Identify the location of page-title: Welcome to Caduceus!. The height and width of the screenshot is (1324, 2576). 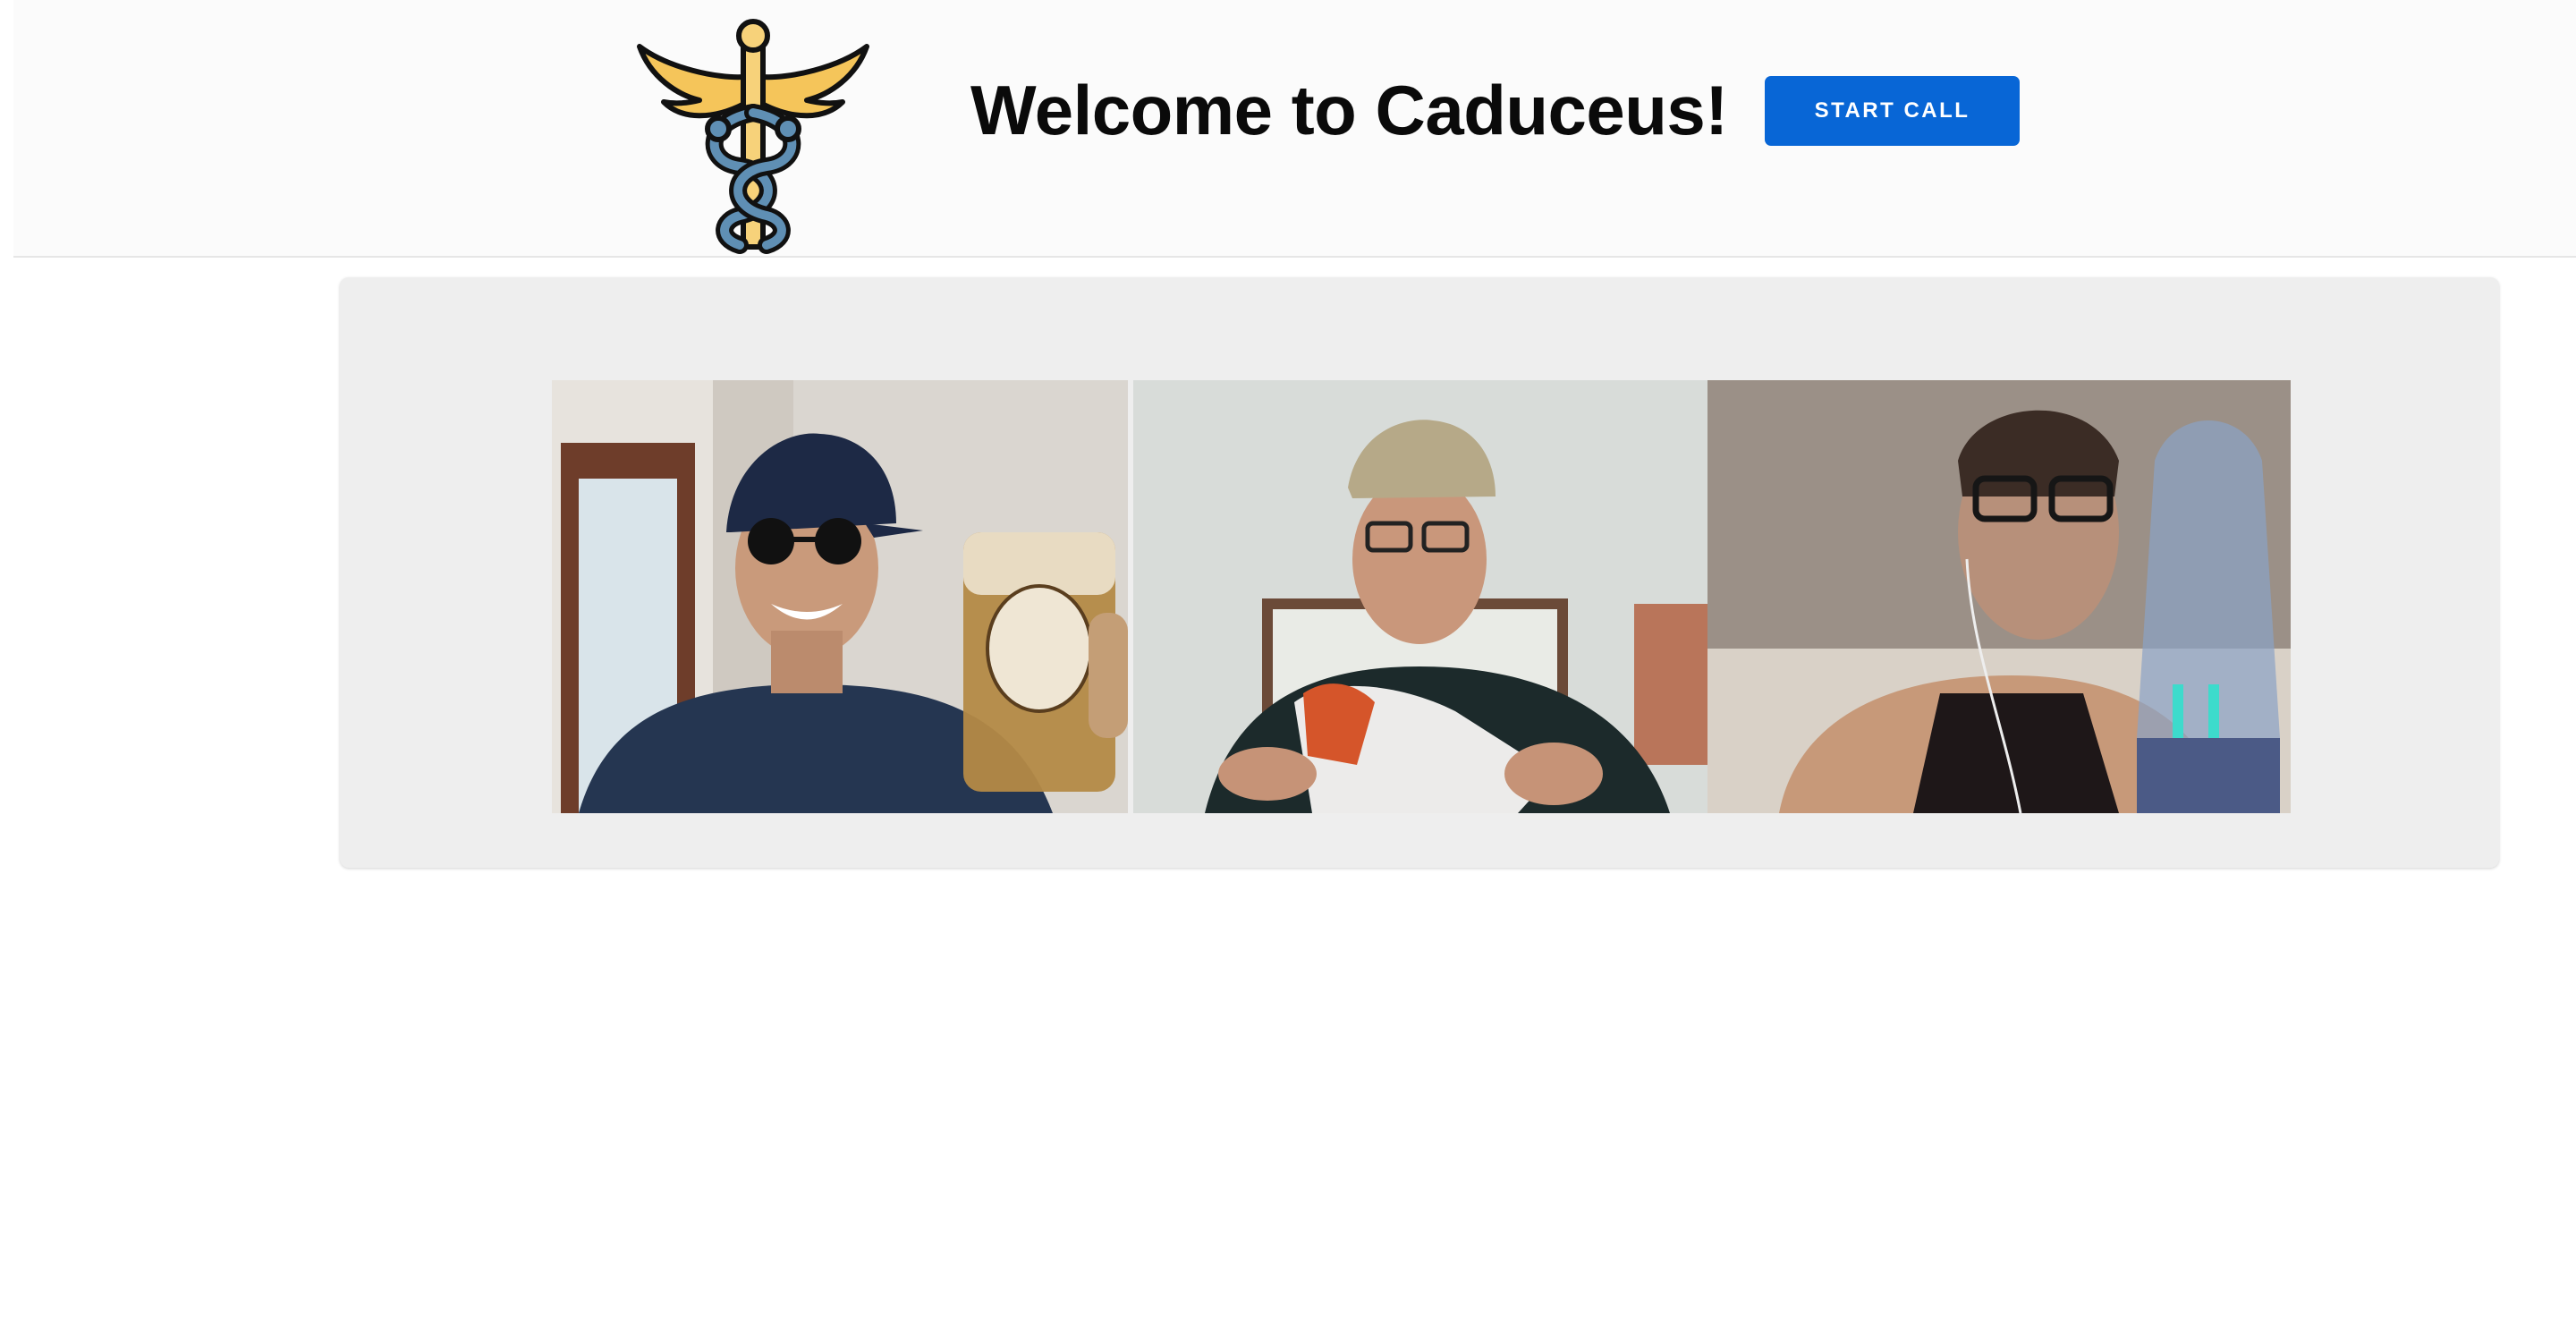
(1349, 110).